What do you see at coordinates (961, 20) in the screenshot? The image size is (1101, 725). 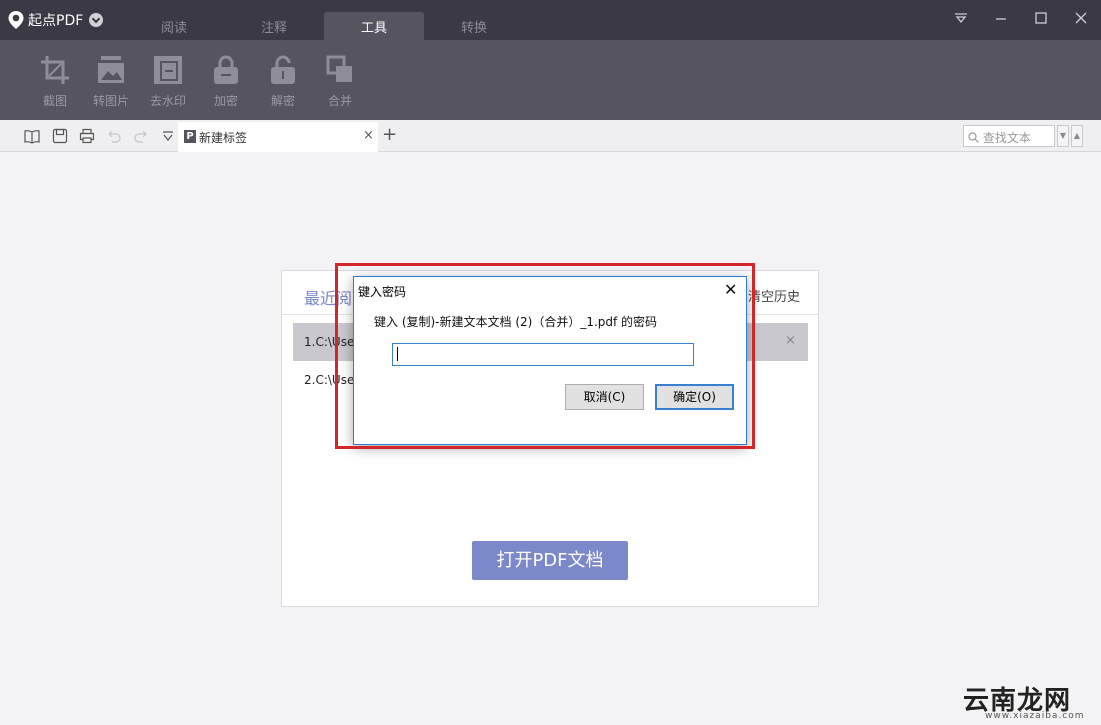 I see `menu-dropdown-icon` at bounding box center [961, 20].